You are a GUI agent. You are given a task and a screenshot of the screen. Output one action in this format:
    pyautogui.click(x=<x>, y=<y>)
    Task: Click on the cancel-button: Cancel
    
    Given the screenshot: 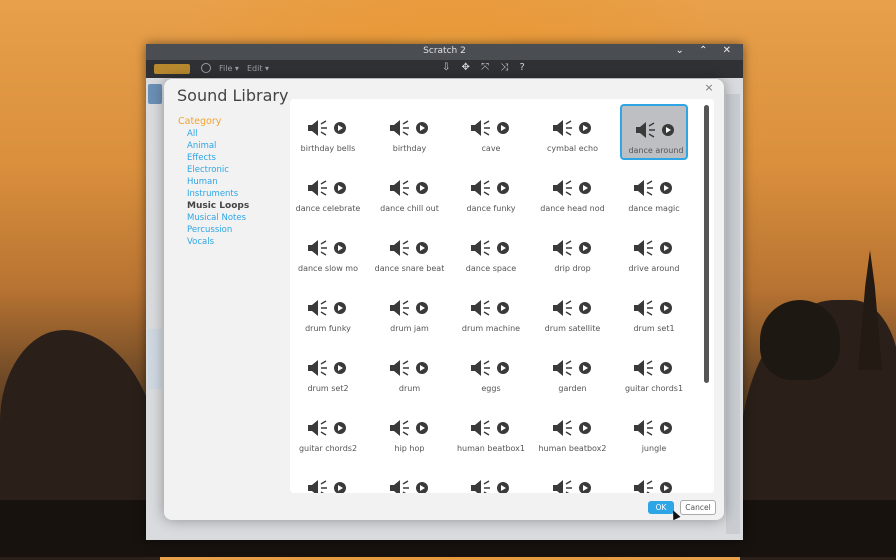 What is the action you would take?
    pyautogui.click(x=698, y=507)
    